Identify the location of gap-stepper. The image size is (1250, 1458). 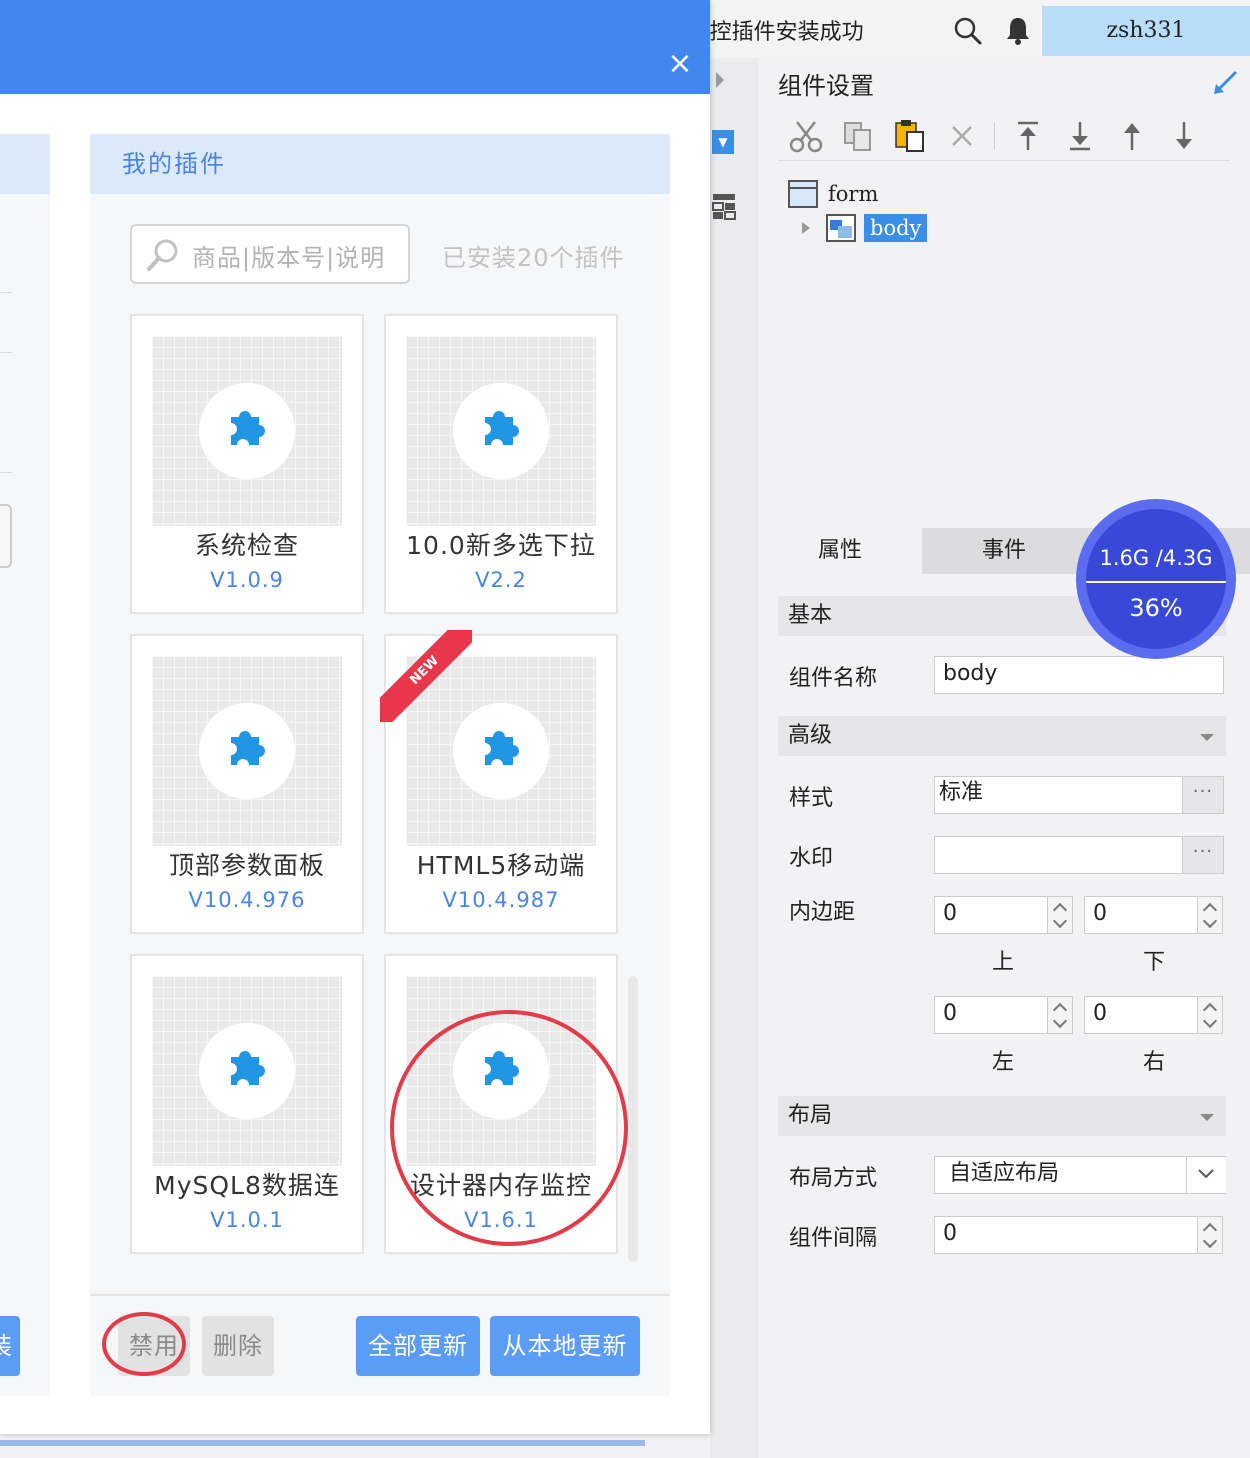
(1210, 1235).